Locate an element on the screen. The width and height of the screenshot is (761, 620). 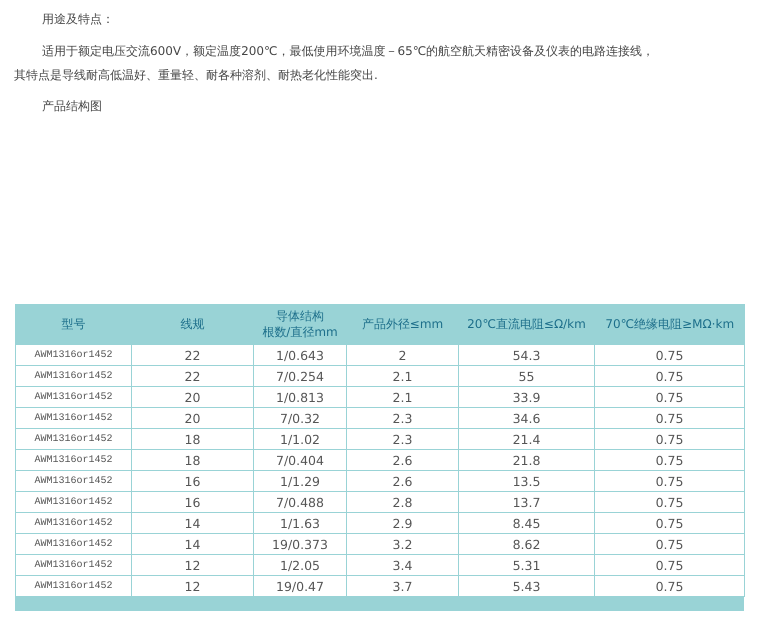
table-cell: 12 is located at coordinates (193, 565).